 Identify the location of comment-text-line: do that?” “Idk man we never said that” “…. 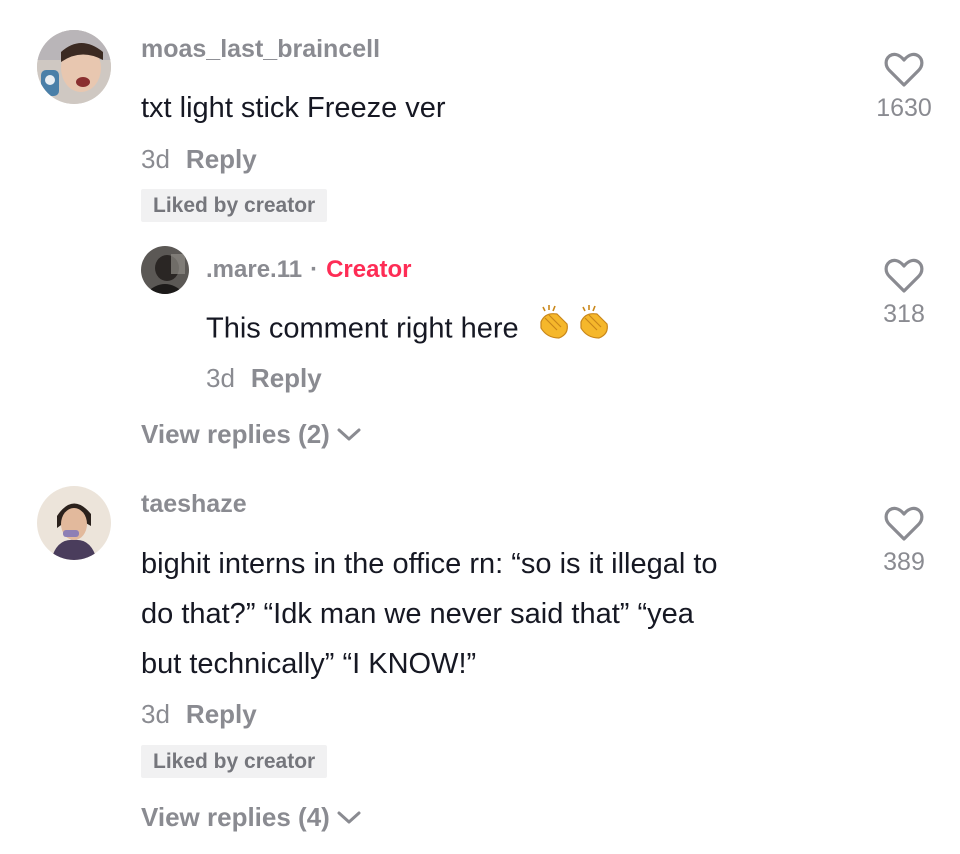
(417, 614).